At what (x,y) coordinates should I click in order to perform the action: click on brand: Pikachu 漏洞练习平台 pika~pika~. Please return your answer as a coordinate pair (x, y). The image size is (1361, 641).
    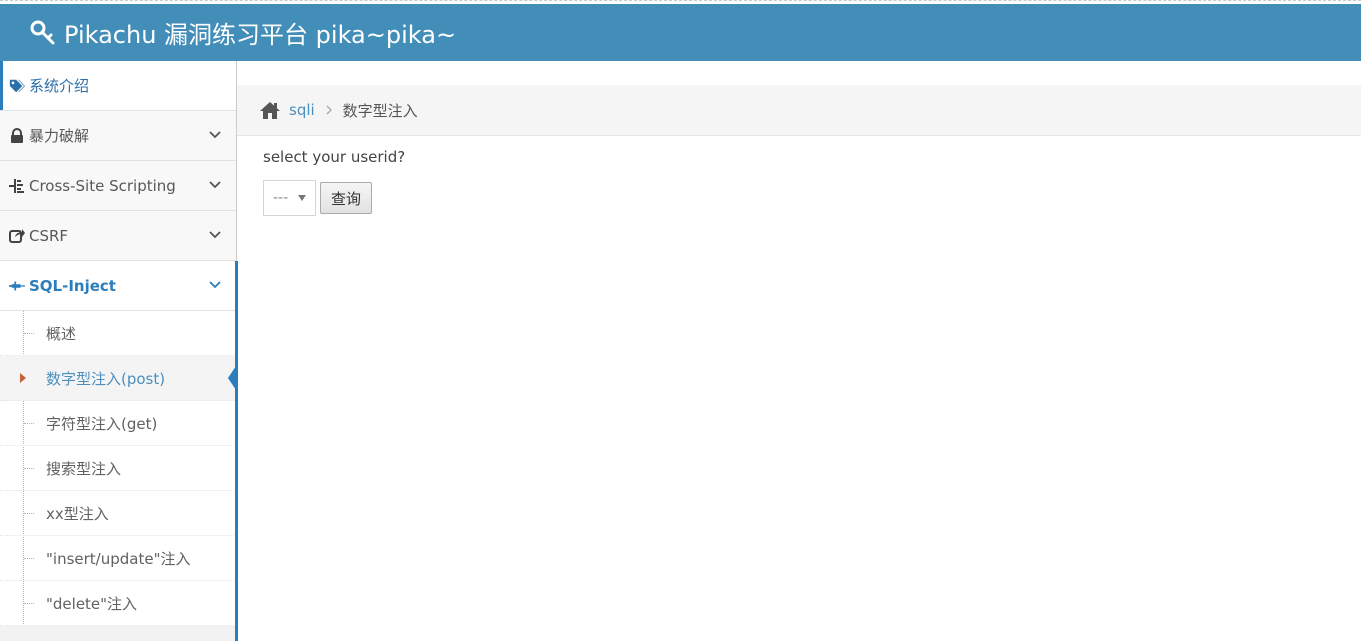
    Looking at the image, I should click on (243, 32).